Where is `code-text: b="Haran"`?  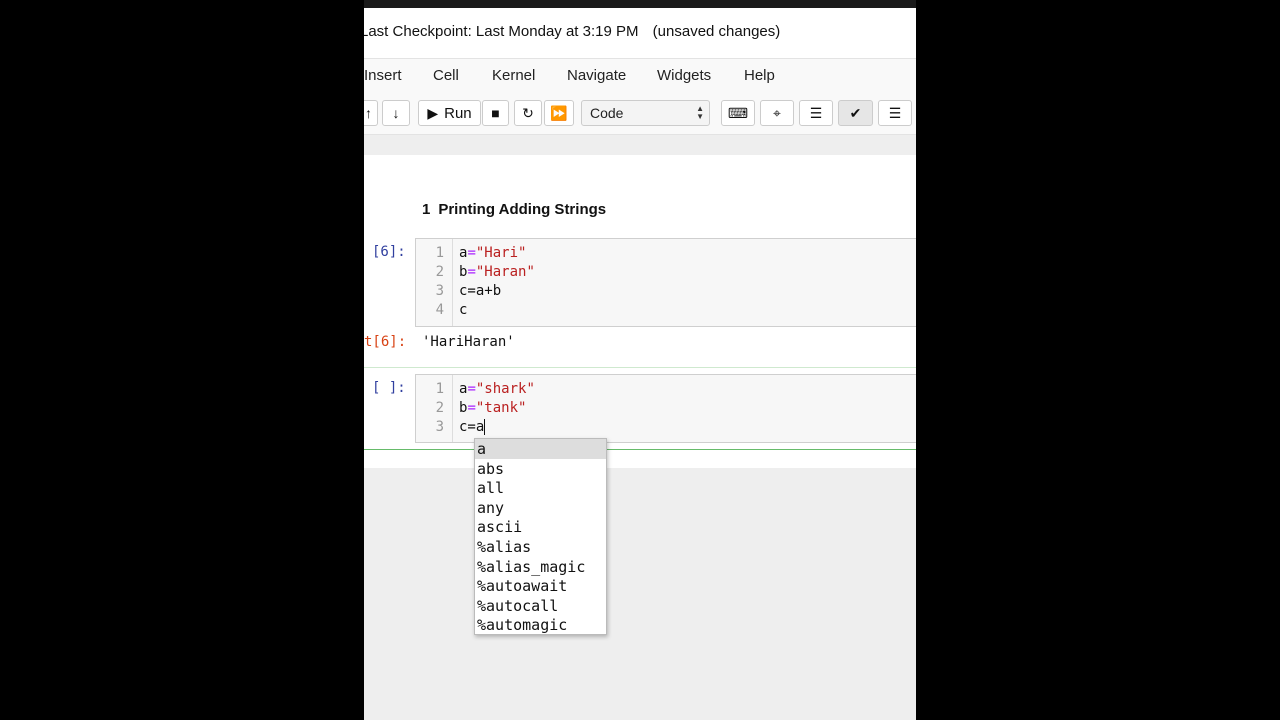
code-text: b="Haran" is located at coordinates (497, 272).